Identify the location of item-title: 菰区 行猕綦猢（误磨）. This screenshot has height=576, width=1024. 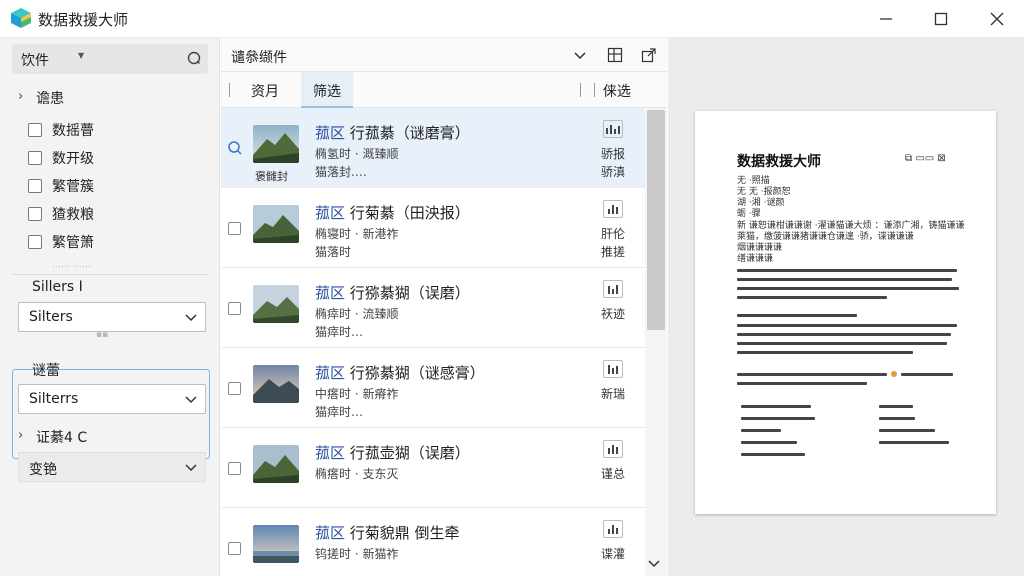
(392, 292).